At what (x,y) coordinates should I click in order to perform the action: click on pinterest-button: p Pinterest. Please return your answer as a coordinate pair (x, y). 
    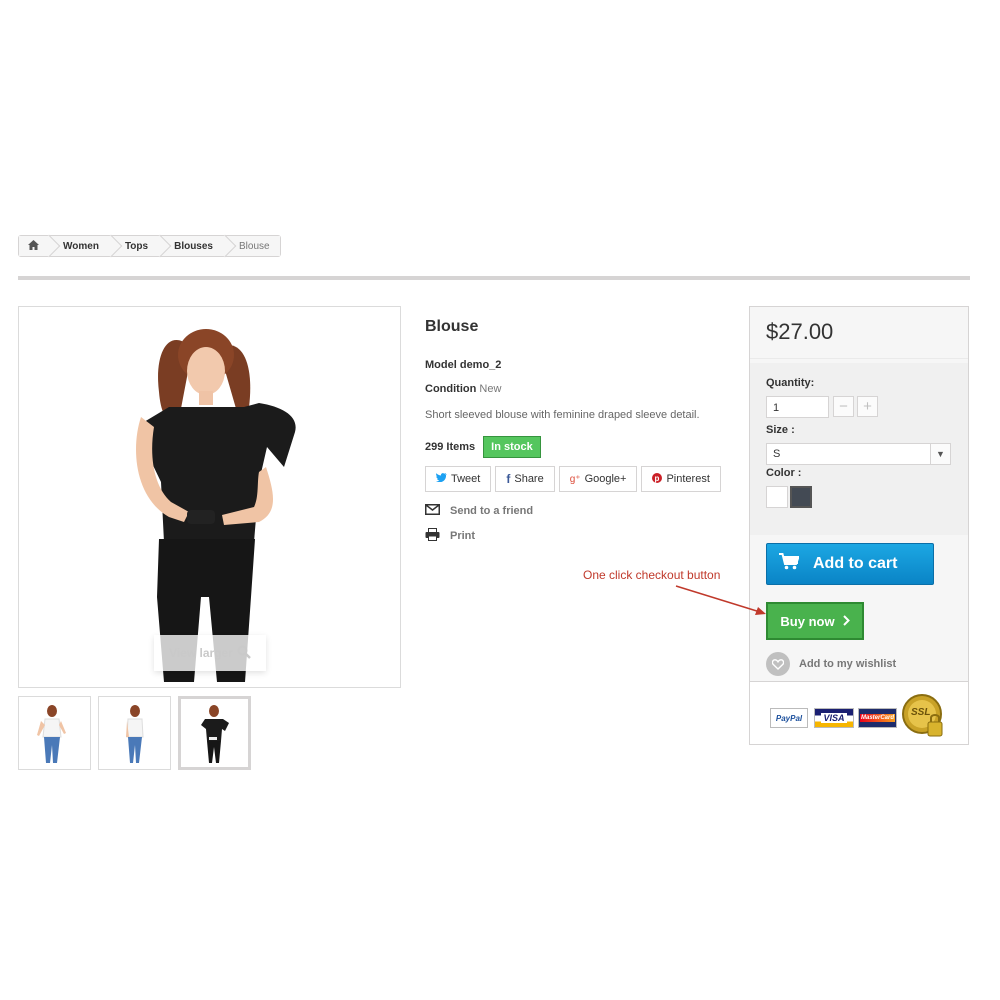
    Looking at the image, I should click on (681, 479).